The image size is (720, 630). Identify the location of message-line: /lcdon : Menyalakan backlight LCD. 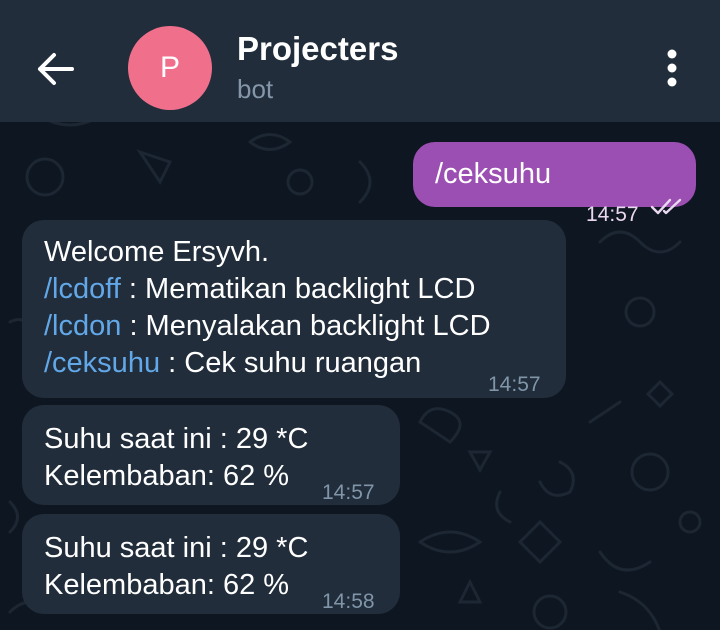
(267, 326).